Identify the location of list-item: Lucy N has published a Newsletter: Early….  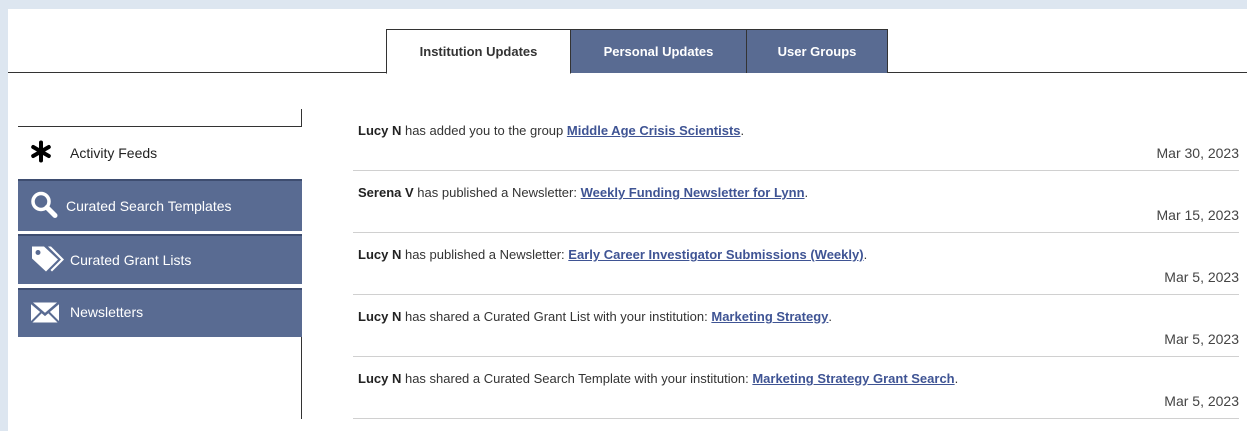
(796, 264).